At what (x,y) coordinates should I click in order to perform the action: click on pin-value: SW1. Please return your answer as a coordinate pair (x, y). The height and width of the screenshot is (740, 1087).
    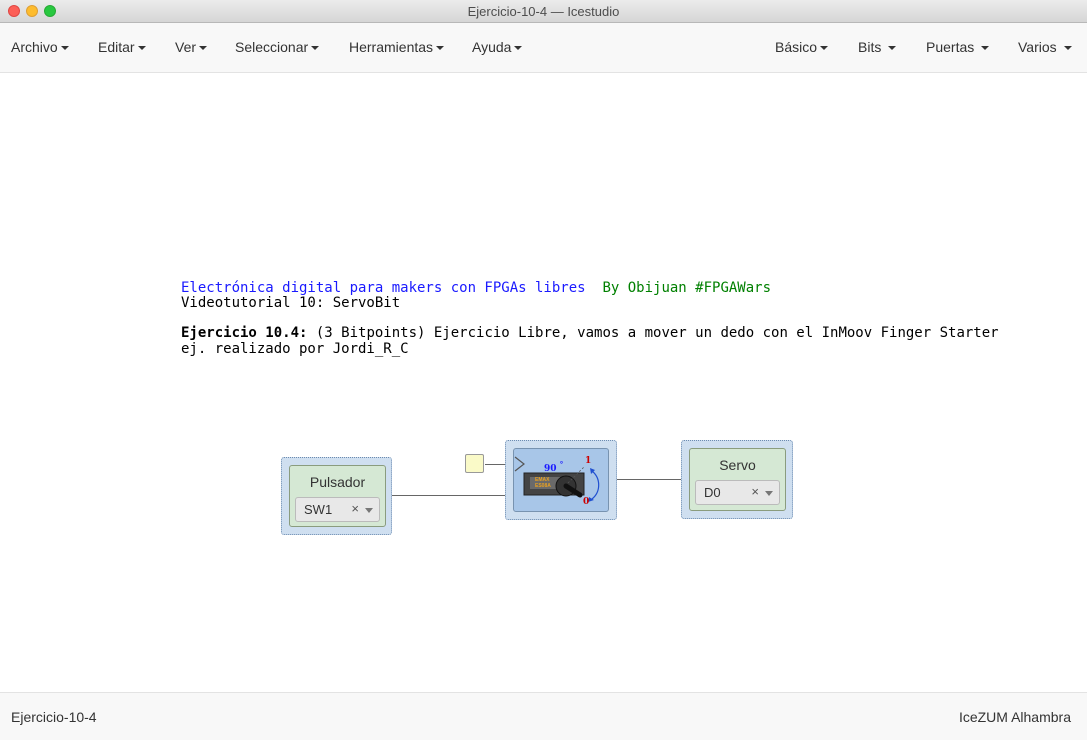
    Looking at the image, I should click on (318, 509).